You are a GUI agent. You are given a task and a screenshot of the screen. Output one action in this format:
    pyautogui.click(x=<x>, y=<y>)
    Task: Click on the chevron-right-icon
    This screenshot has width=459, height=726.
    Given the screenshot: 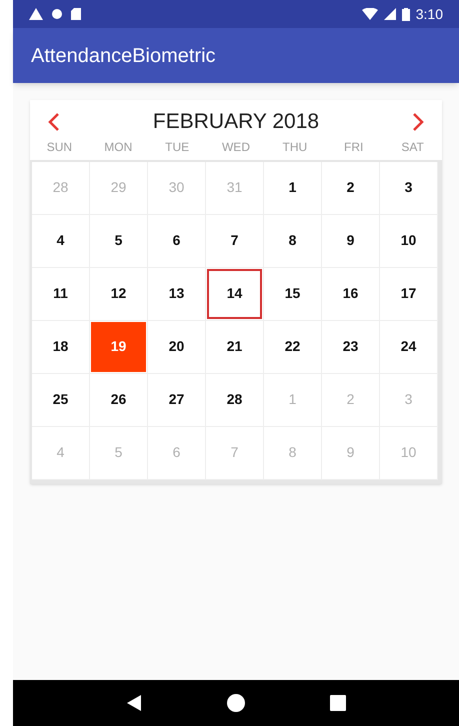 What is the action you would take?
    pyautogui.click(x=418, y=122)
    